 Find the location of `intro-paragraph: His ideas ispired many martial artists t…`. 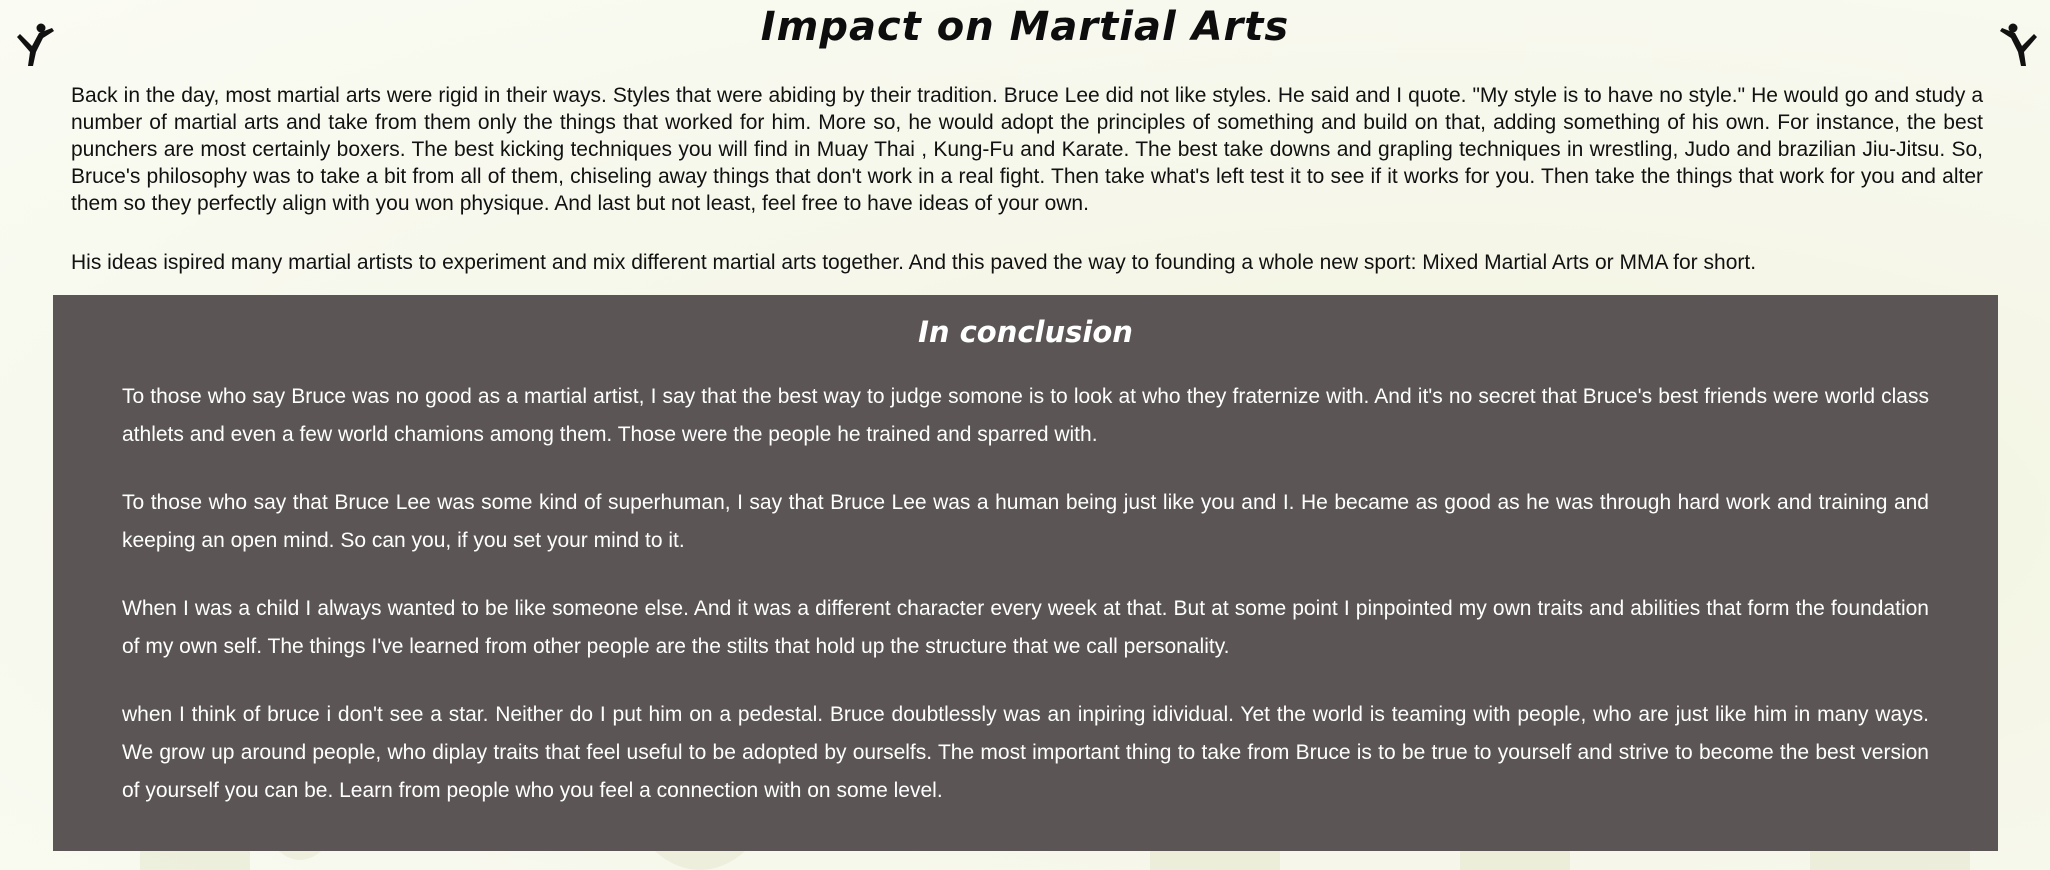

intro-paragraph: His ideas ispired many martial artists t… is located at coordinates (914, 262).